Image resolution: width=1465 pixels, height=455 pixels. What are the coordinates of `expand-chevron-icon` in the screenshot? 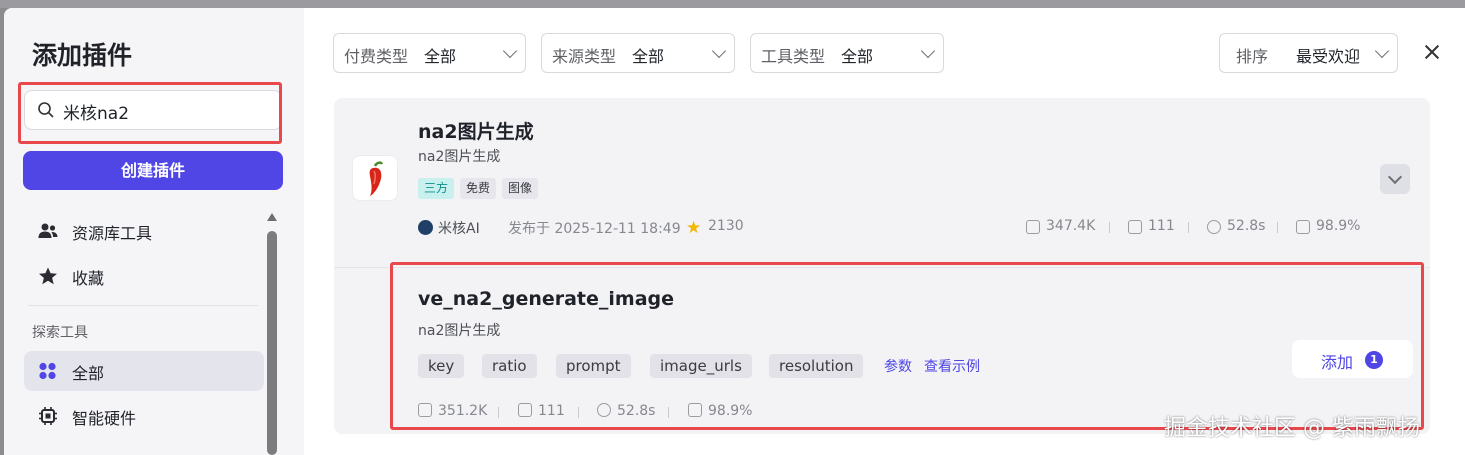 It's located at (1395, 179).